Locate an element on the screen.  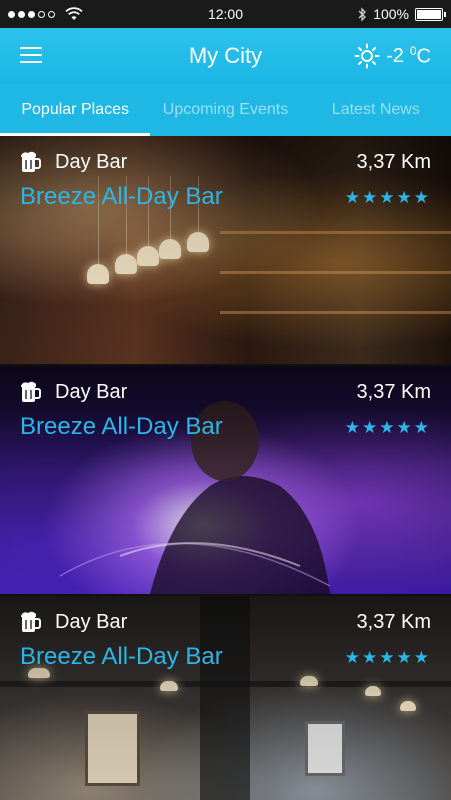
battery-percent: 100% is located at coordinates (391, 14).